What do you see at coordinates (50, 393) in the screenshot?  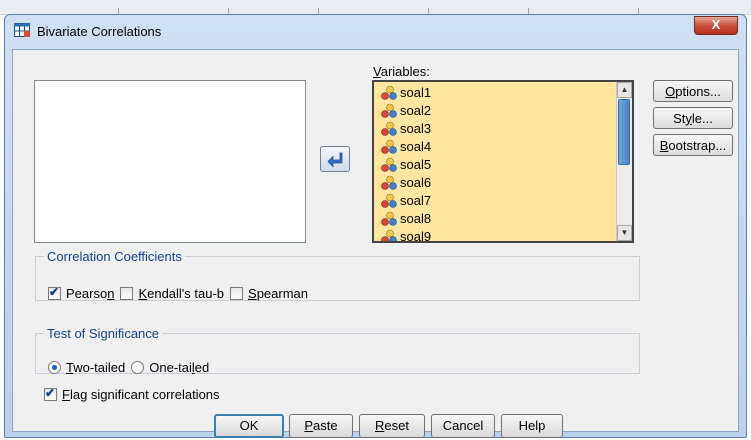 I see `flag-significant-checkbox` at bounding box center [50, 393].